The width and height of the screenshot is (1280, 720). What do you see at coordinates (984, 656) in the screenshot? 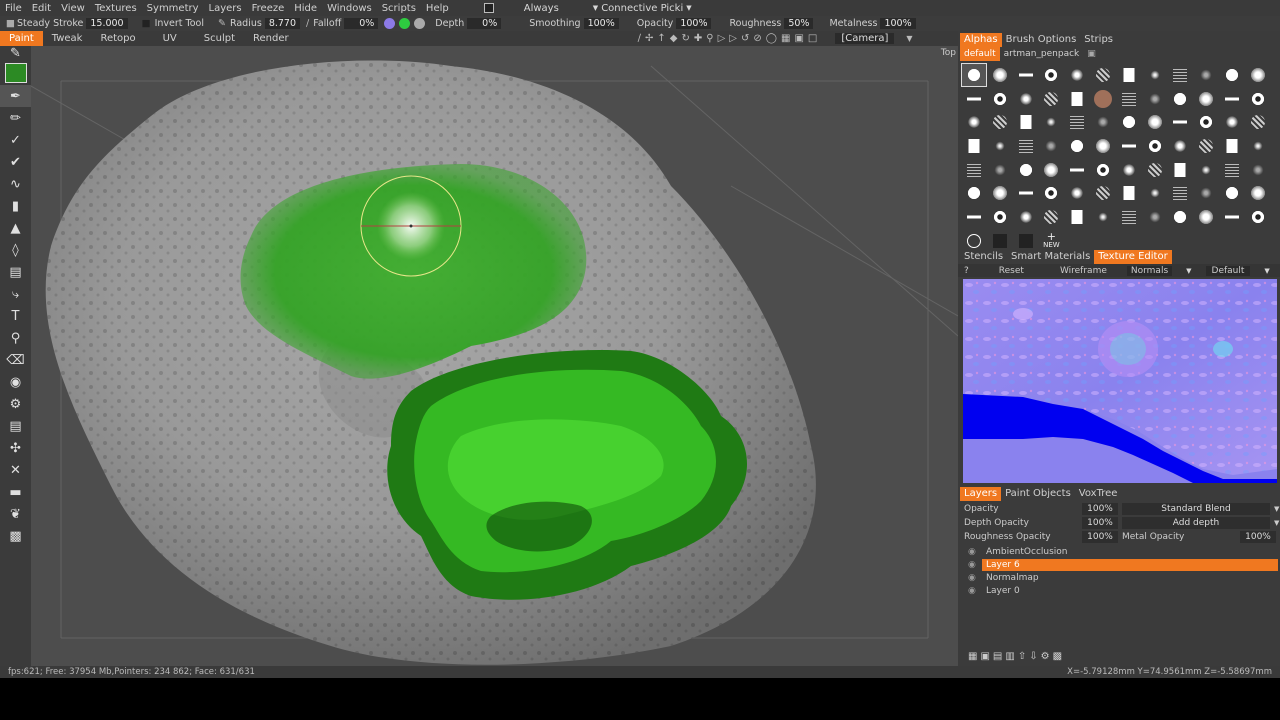
I see `delete-layer-icon: ▣` at bounding box center [984, 656].